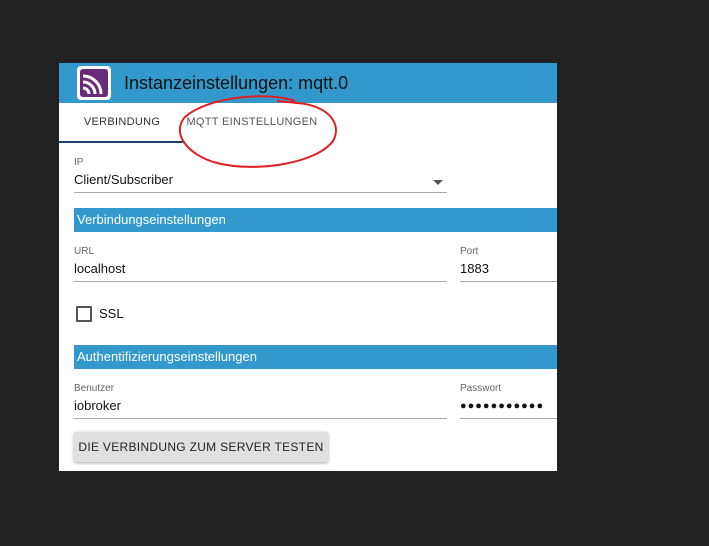 The height and width of the screenshot is (546, 709). What do you see at coordinates (315, 220) in the screenshot?
I see `section-connection-settings: Verbindungseinstellungen` at bounding box center [315, 220].